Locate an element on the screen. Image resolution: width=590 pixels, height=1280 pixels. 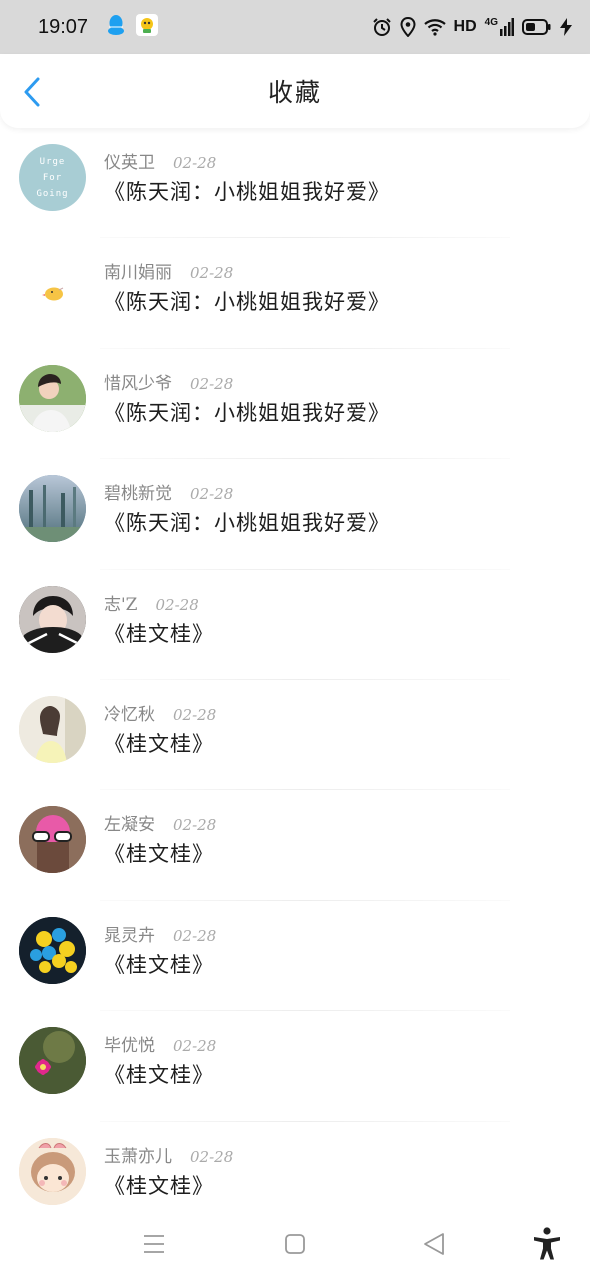
back-nav-button is located at coordinates (434, 1246).